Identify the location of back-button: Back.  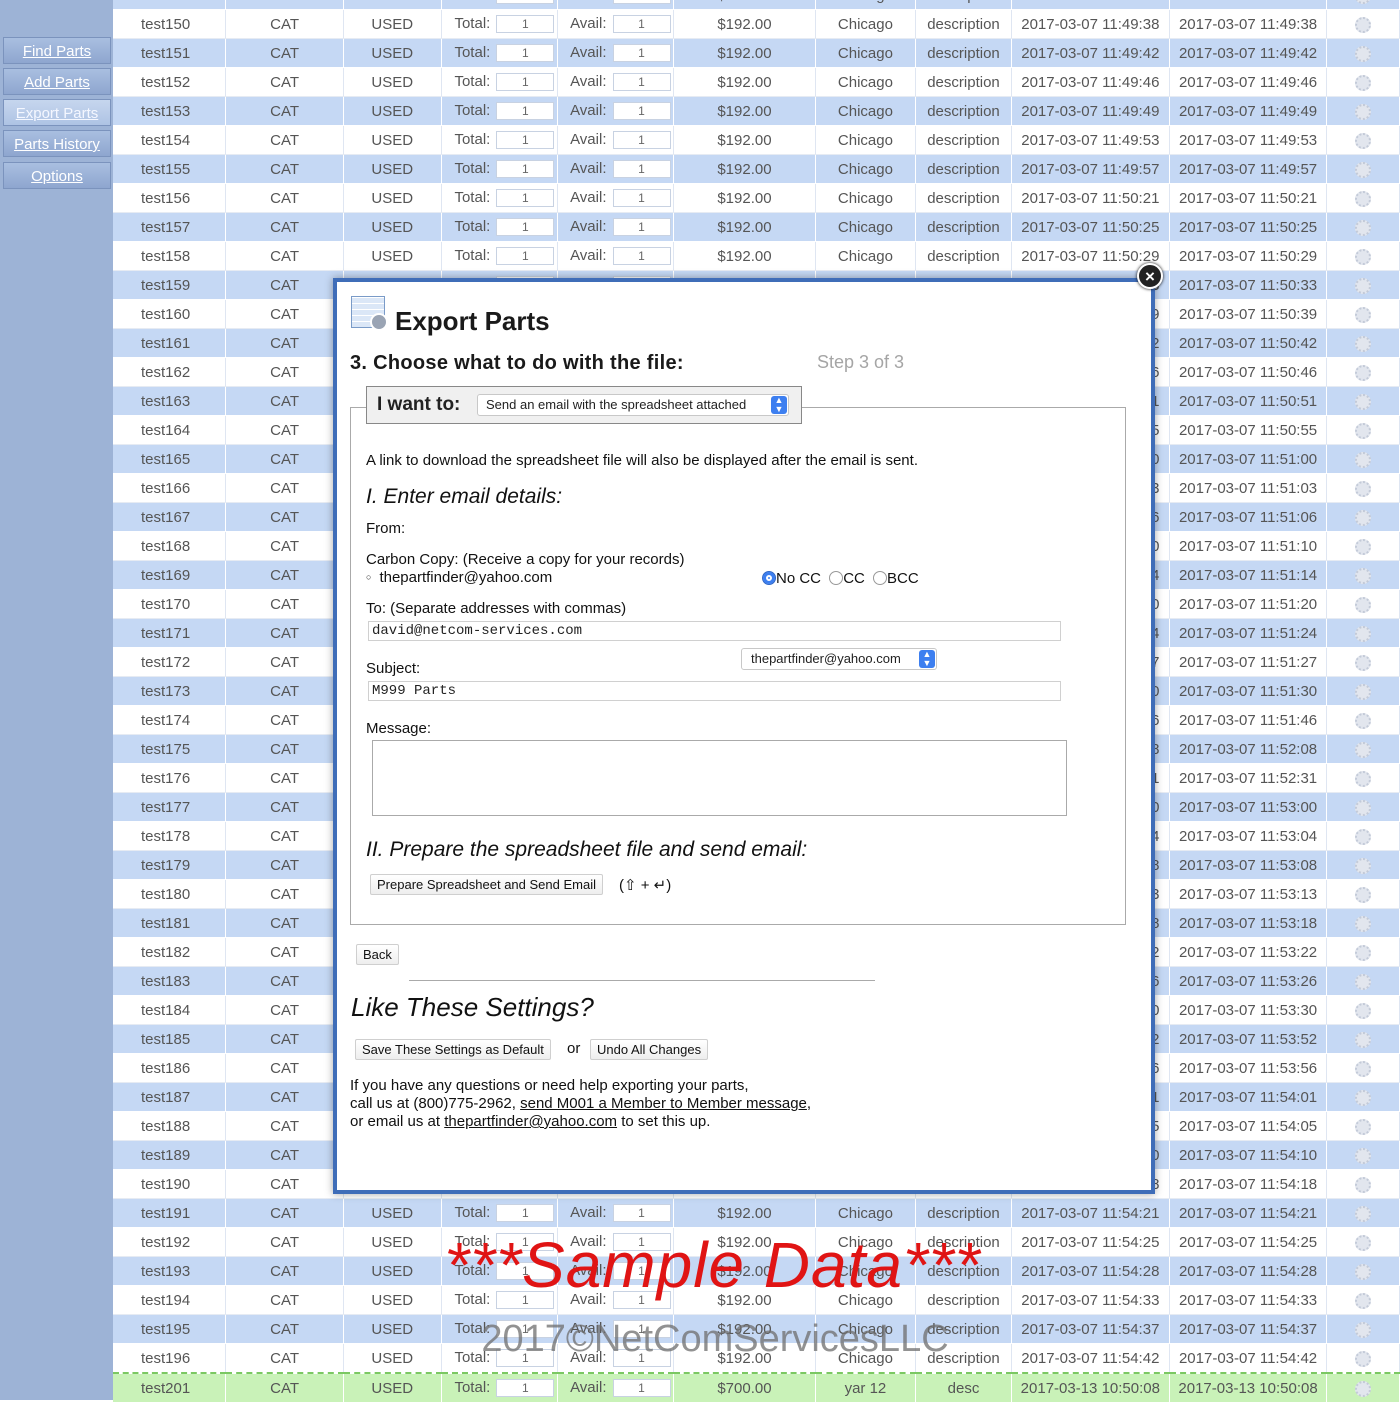
(377, 954).